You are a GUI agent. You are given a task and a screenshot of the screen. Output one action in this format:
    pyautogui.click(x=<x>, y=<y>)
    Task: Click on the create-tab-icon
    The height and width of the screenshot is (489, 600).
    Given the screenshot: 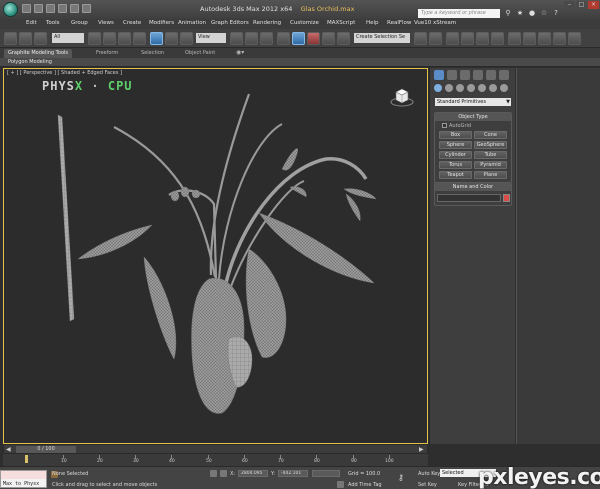 What is the action you would take?
    pyautogui.click(x=439, y=75)
    